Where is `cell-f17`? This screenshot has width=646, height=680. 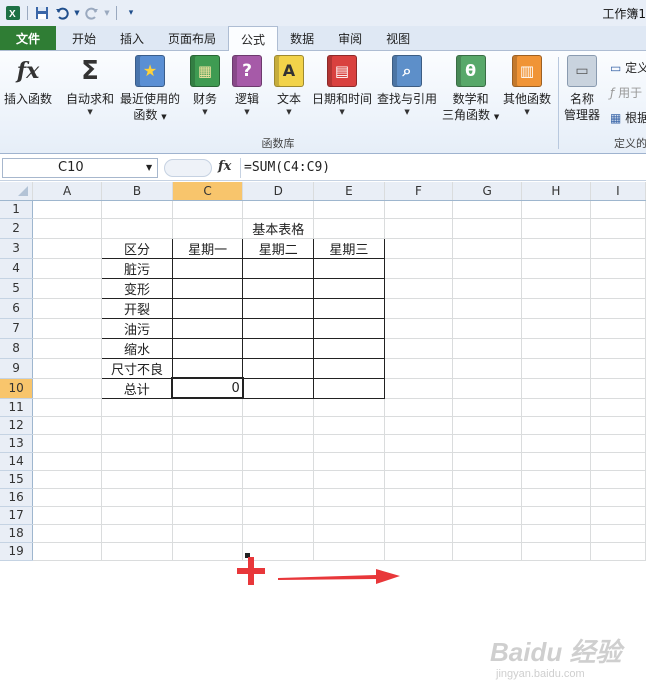
cell-f17 is located at coordinates (419, 515).